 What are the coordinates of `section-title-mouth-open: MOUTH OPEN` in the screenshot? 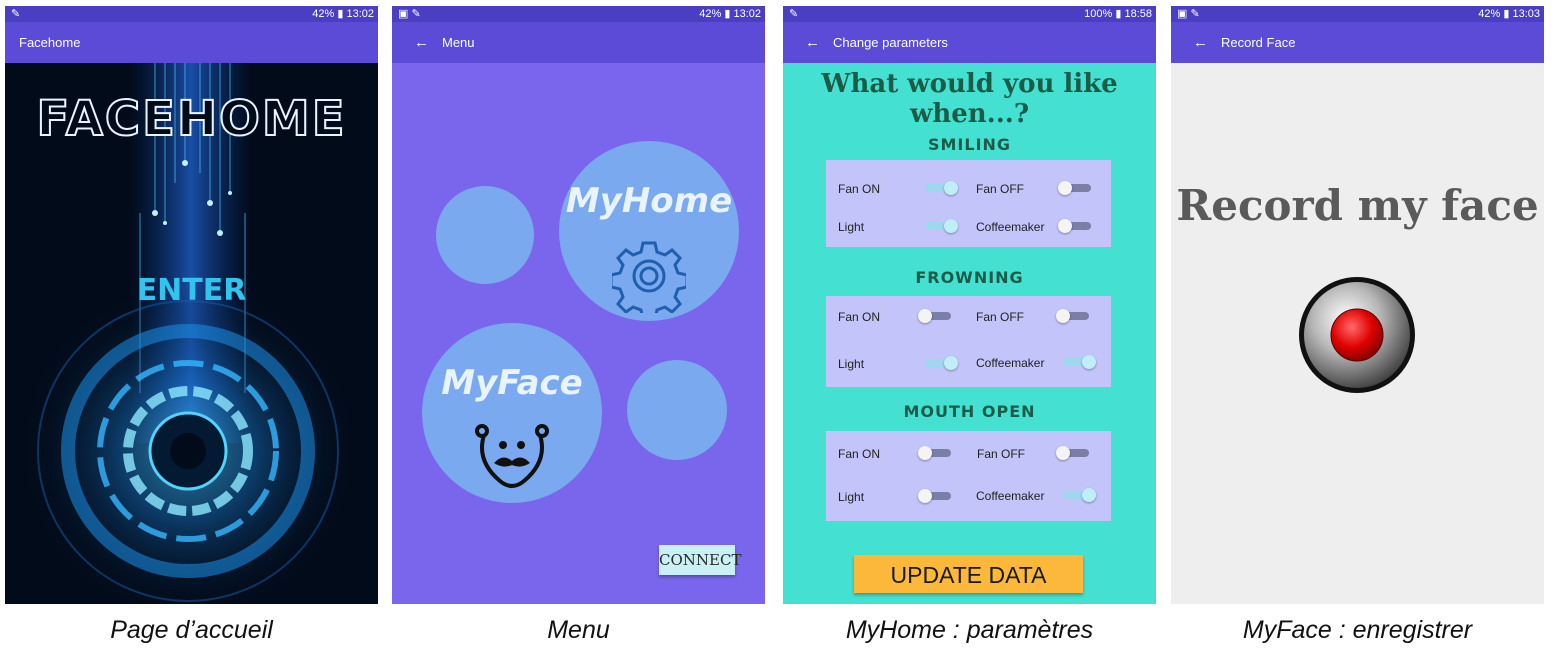 It's located at (969, 411).